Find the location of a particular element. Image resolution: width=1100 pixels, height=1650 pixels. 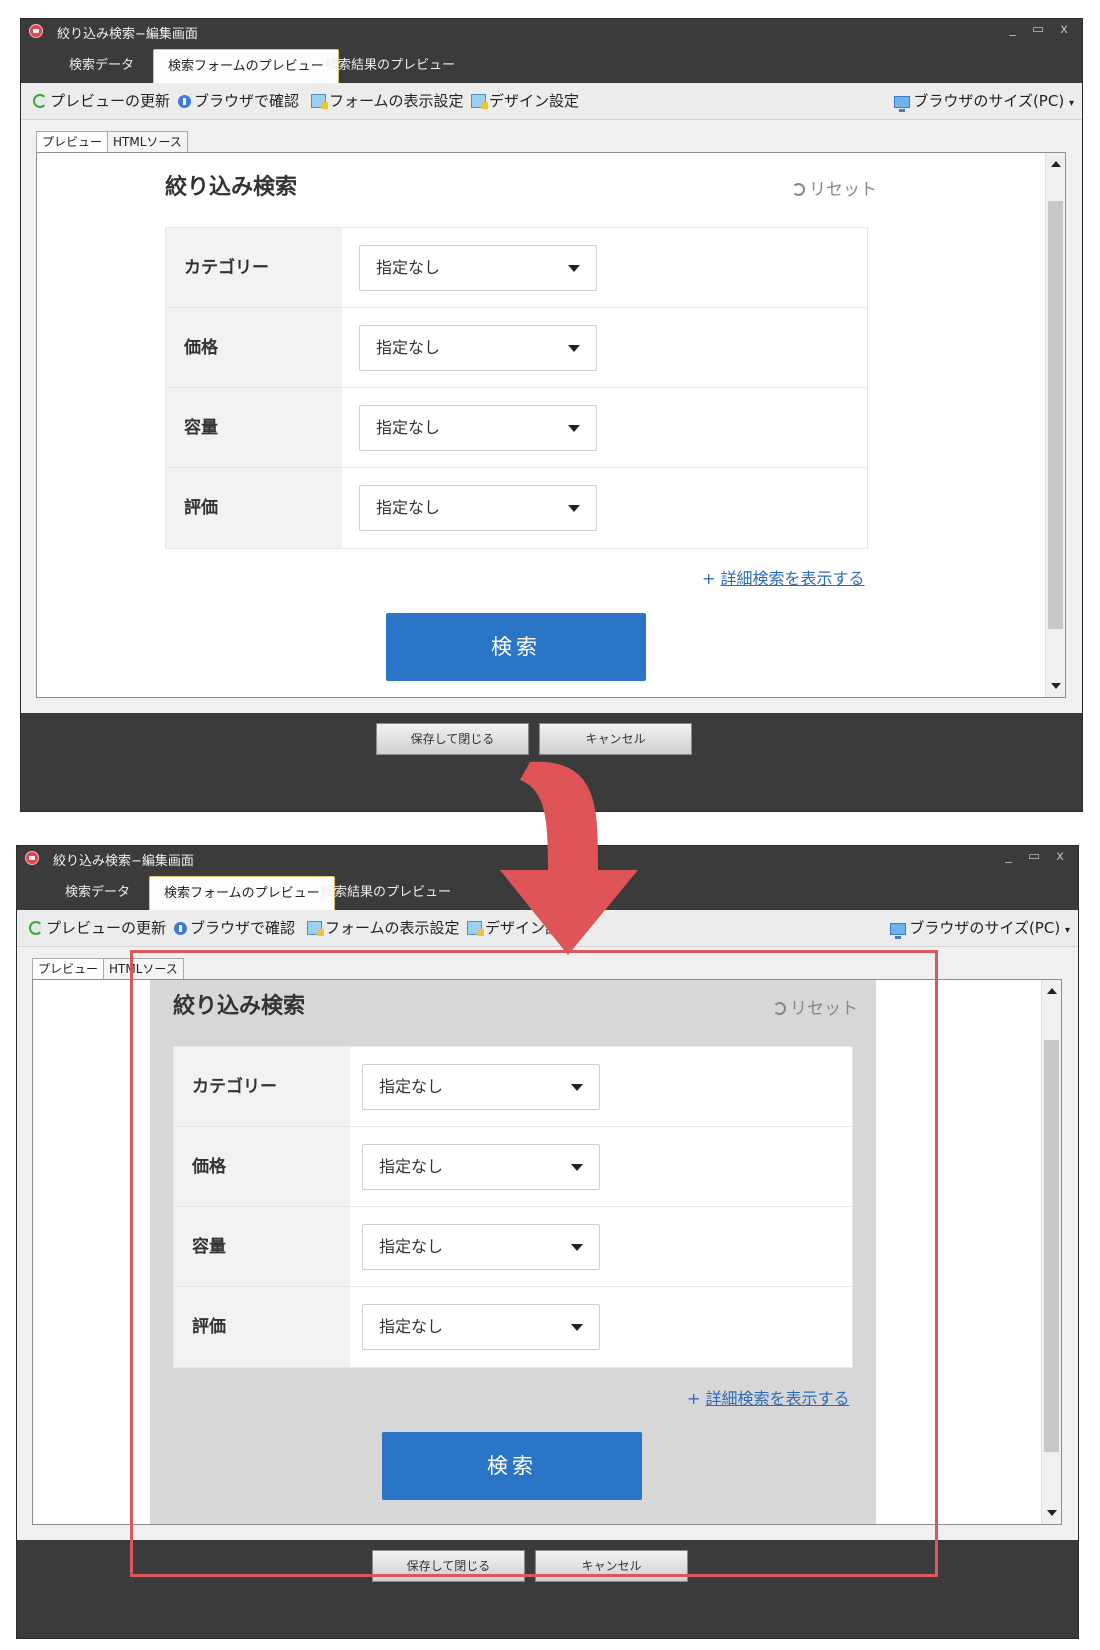

design-settings-button: デザイン設定 is located at coordinates (525, 101).